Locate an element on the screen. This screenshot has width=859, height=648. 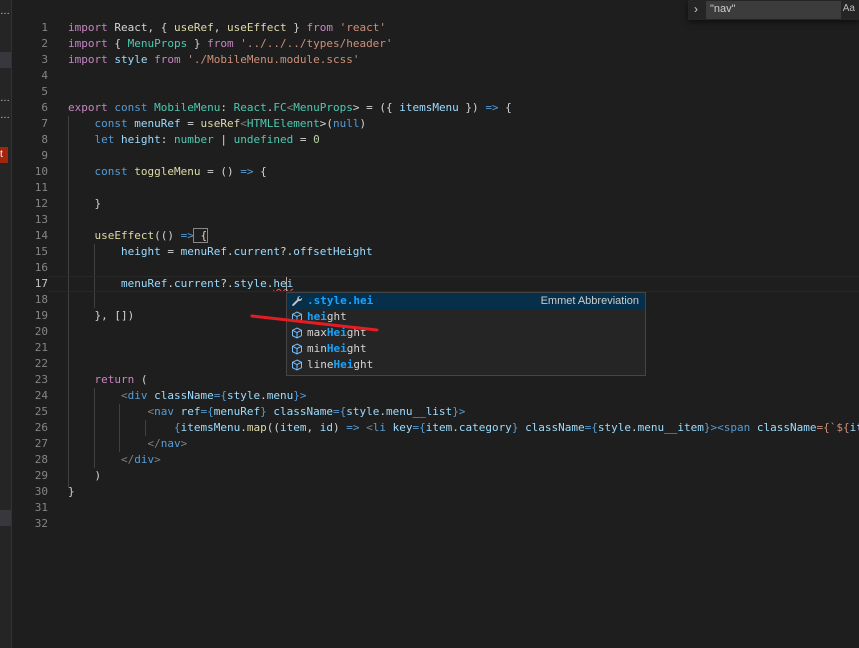
code-line-29: ) is located at coordinates (98, 475).